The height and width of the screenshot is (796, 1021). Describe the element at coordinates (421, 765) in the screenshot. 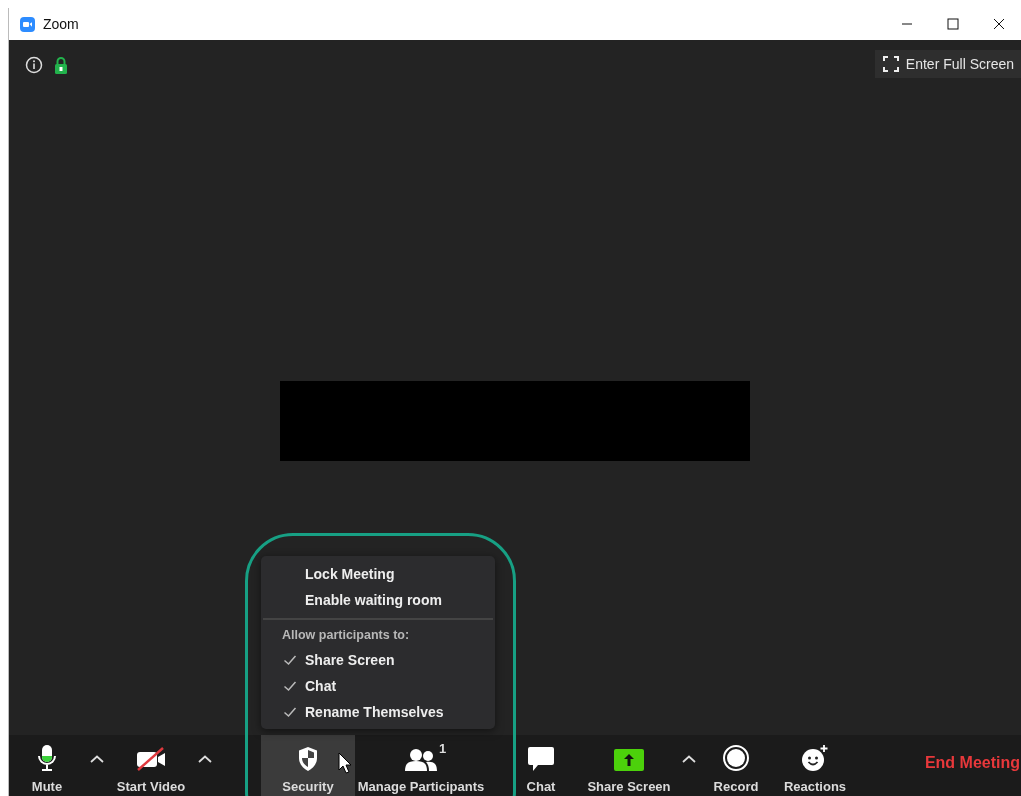

I see `participants-button: Manage Participants 1` at that location.